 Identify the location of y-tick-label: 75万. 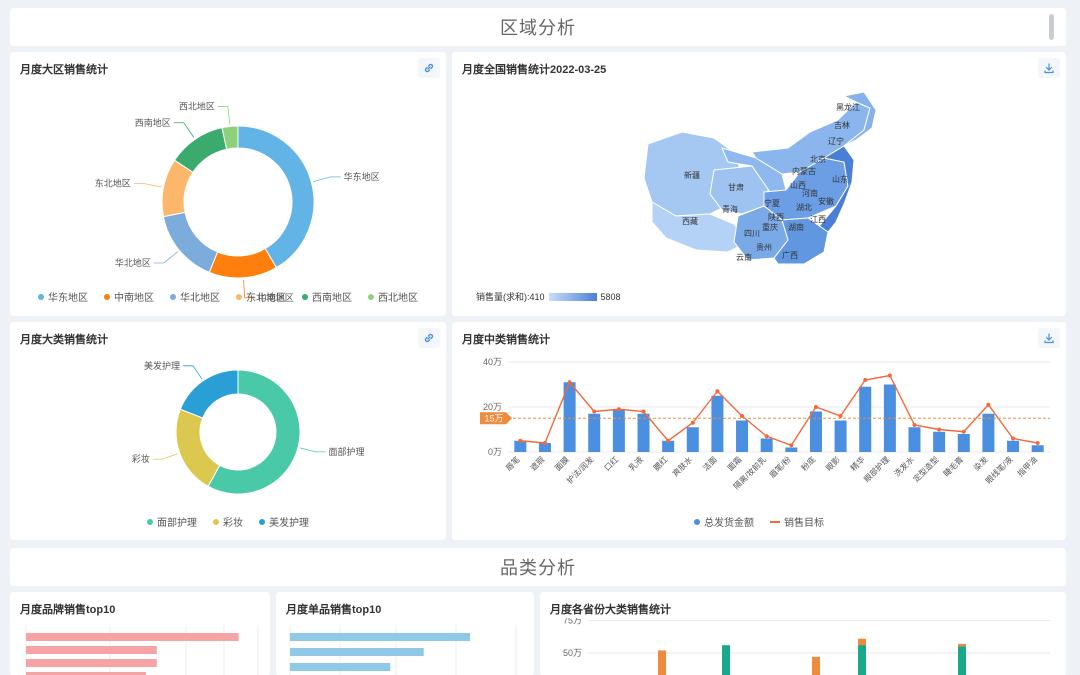
(572, 622).